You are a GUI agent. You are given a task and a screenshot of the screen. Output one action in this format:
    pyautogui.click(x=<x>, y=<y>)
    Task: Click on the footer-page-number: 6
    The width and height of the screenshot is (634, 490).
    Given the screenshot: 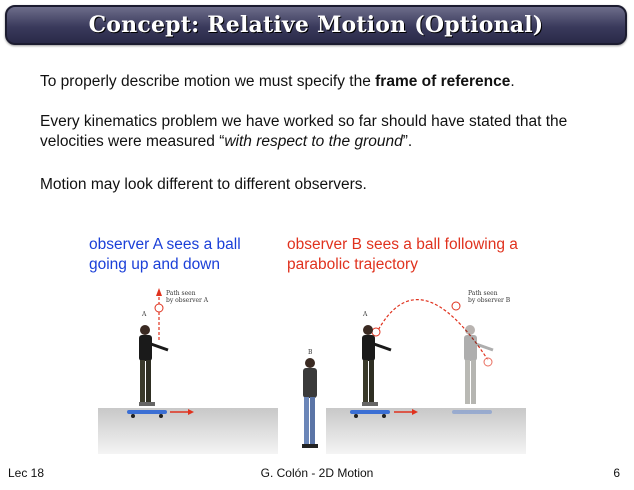 What is the action you would take?
    pyautogui.click(x=616, y=473)
    